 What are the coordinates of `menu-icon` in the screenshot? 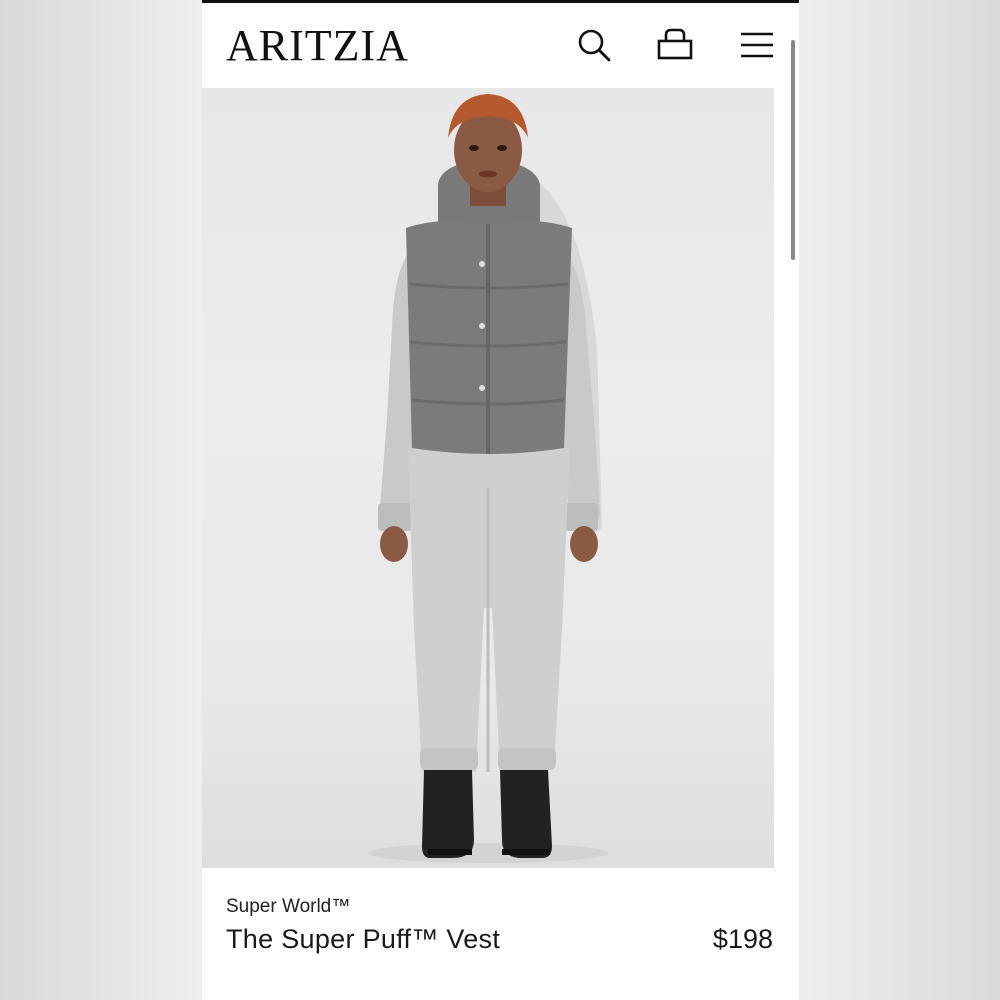 It's located at (757, 45).